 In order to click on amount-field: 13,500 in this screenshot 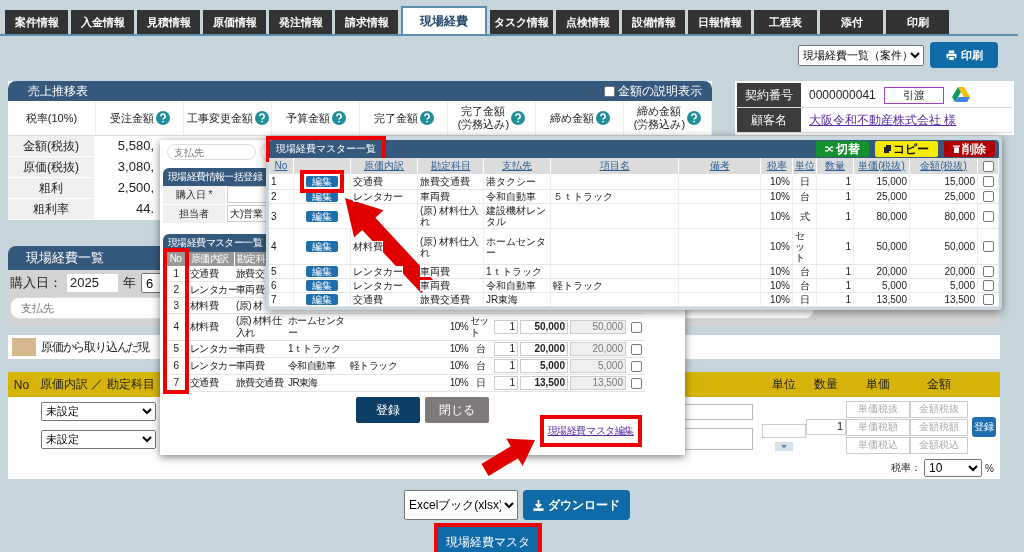, I will do `click(598, 383)`.